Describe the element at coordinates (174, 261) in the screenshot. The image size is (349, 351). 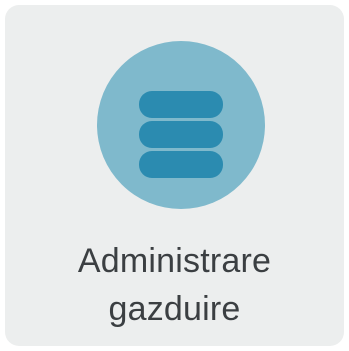
I see `tile-label-line1: Administrare` at that location.